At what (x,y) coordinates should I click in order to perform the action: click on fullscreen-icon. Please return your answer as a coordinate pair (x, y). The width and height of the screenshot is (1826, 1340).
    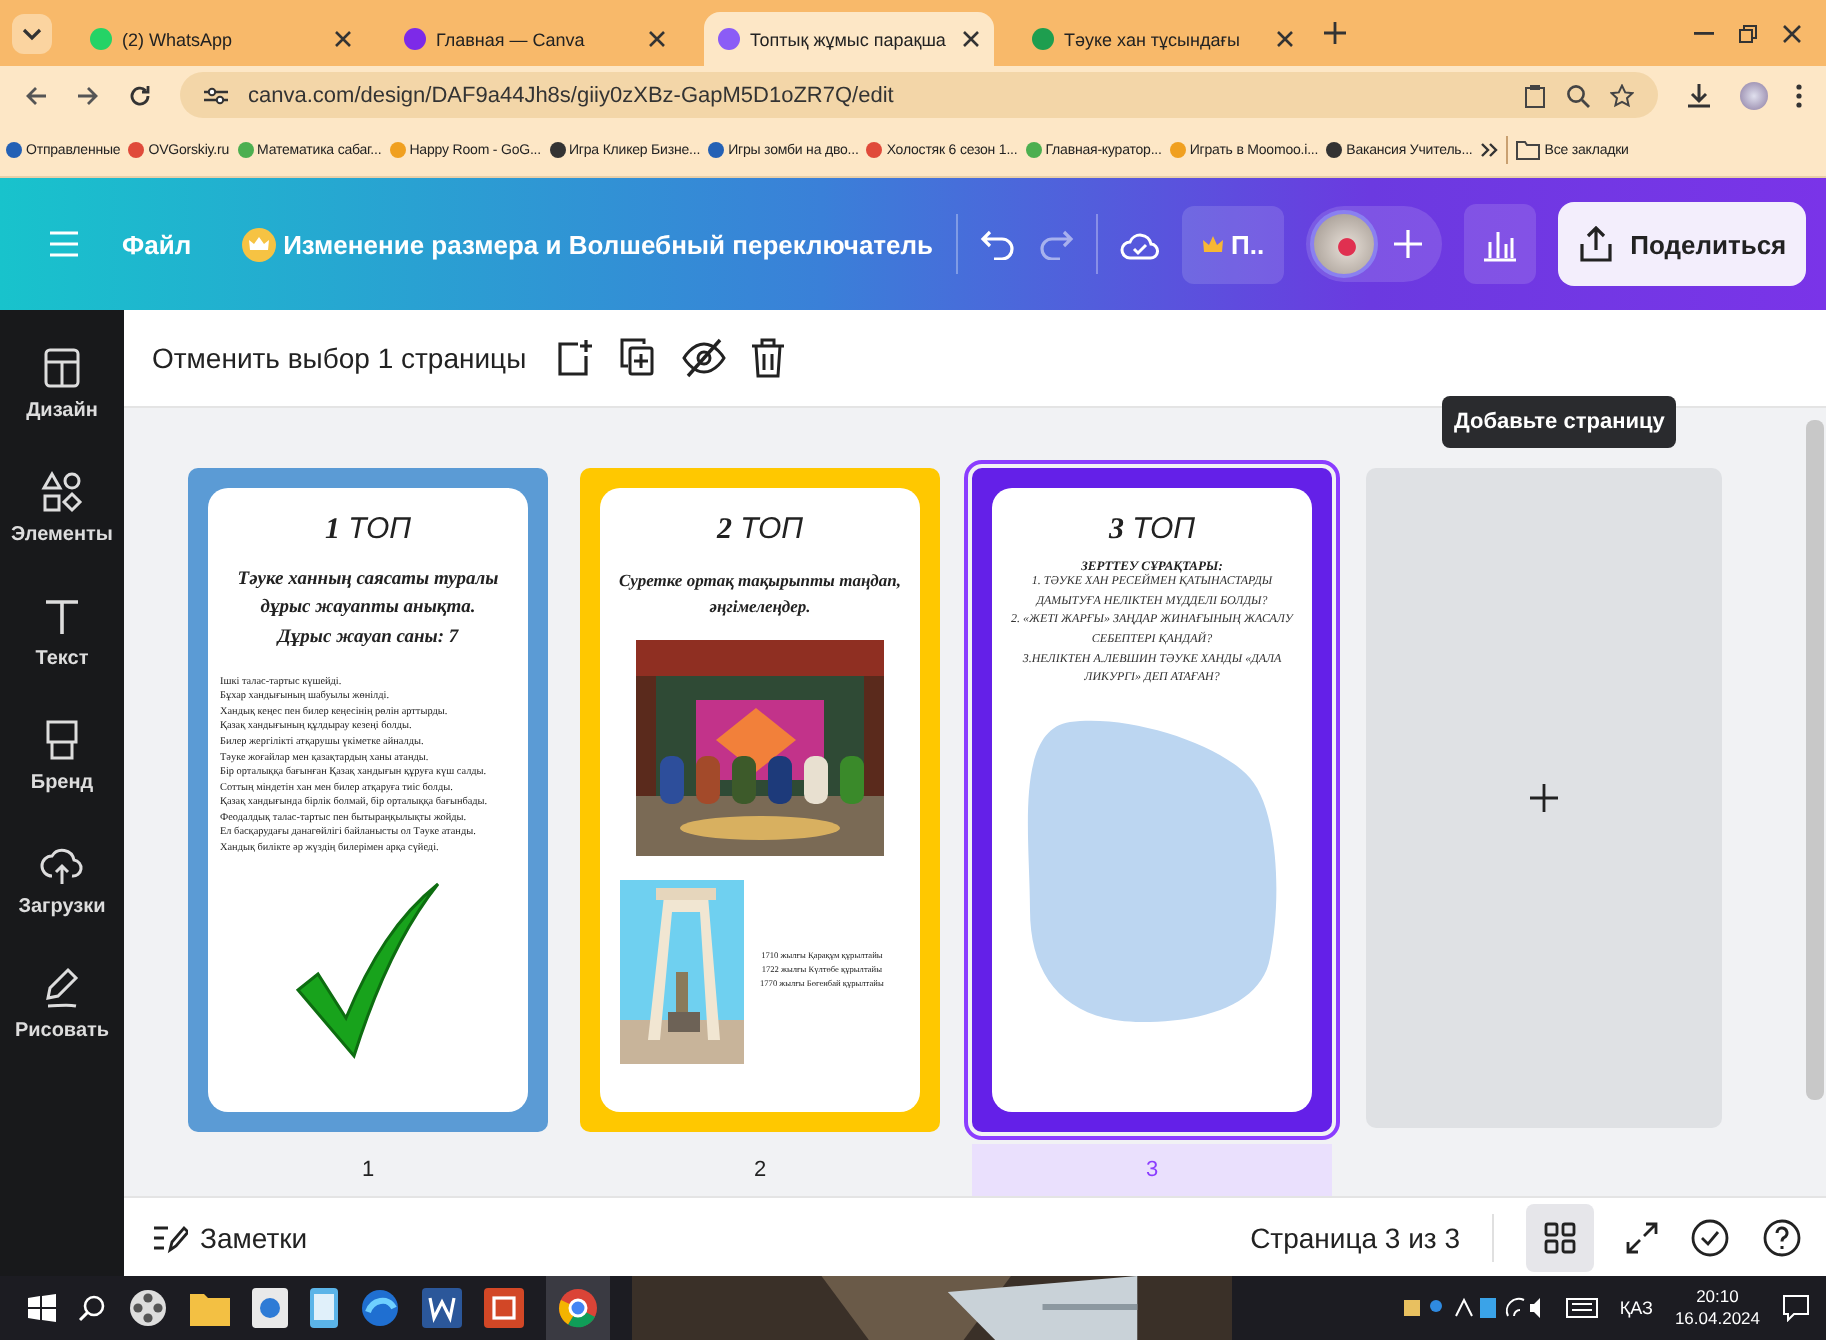
    Looking at the image, I should click on (1642, 1237).